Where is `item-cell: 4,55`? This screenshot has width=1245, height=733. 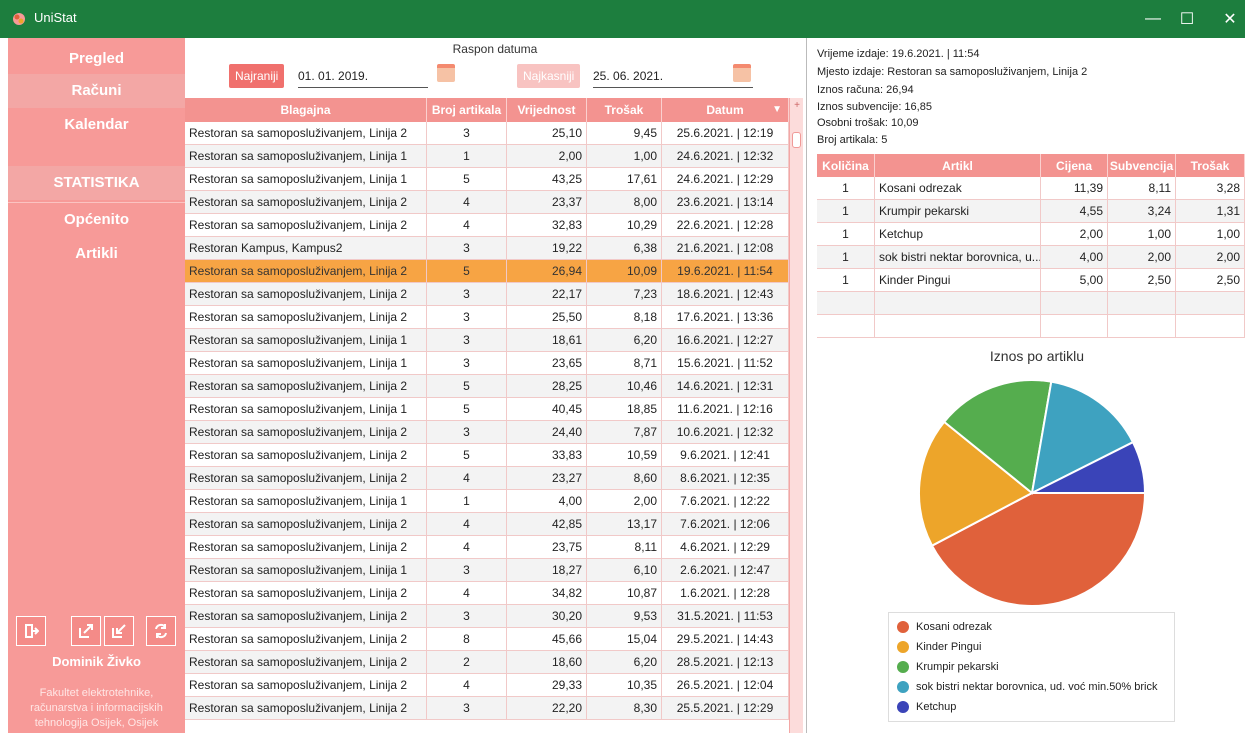
item-cell: 4,55 is located at coordinates (1074, 211).